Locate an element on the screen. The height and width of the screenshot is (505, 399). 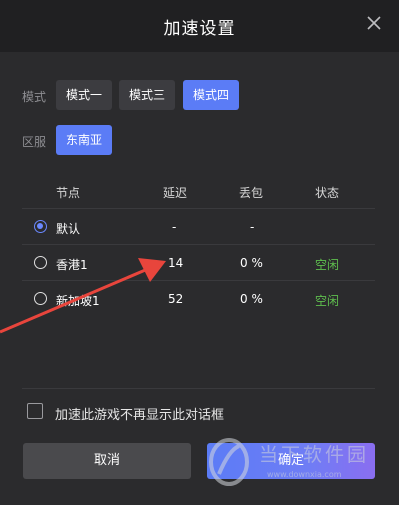
header-loss: 丢包 is located at coordinates (251, 193).